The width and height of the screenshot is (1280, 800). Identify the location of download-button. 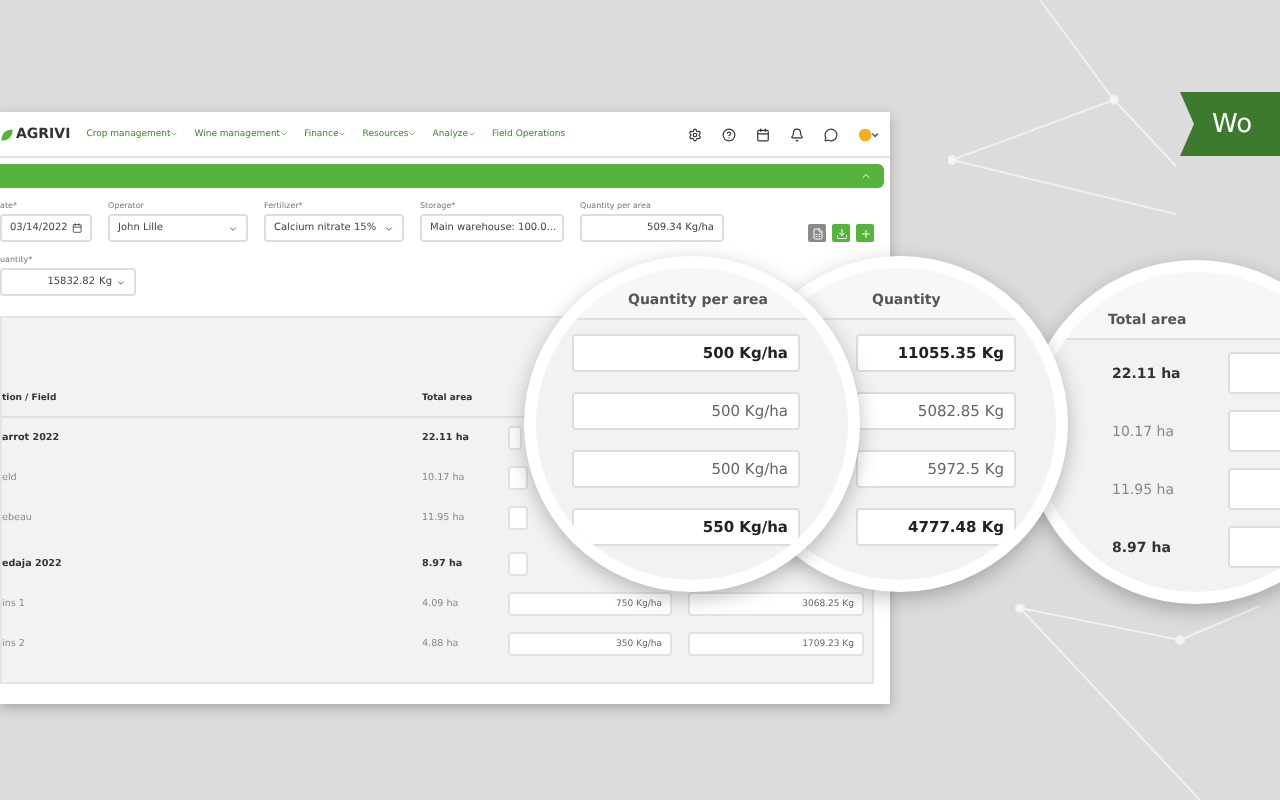
(841, 233).